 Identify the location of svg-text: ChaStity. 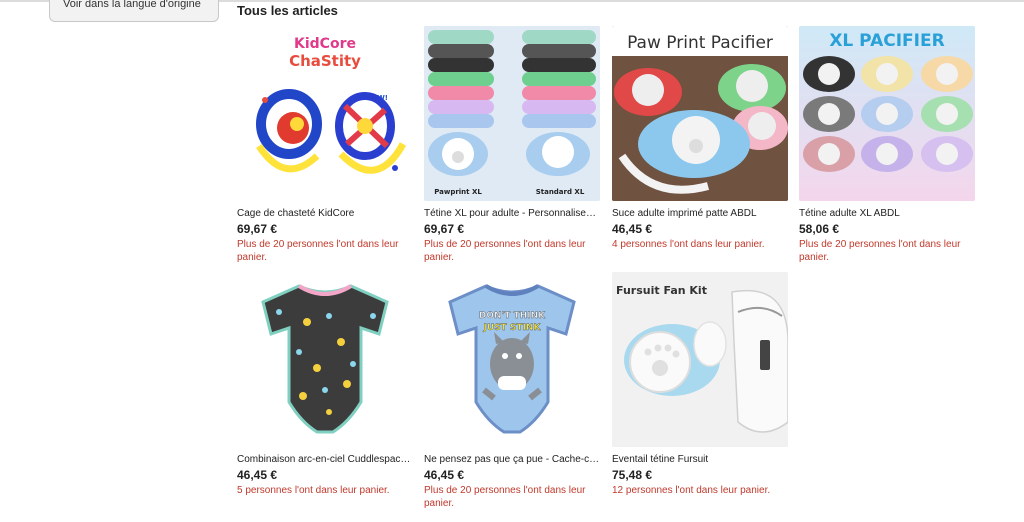
(325, 61).